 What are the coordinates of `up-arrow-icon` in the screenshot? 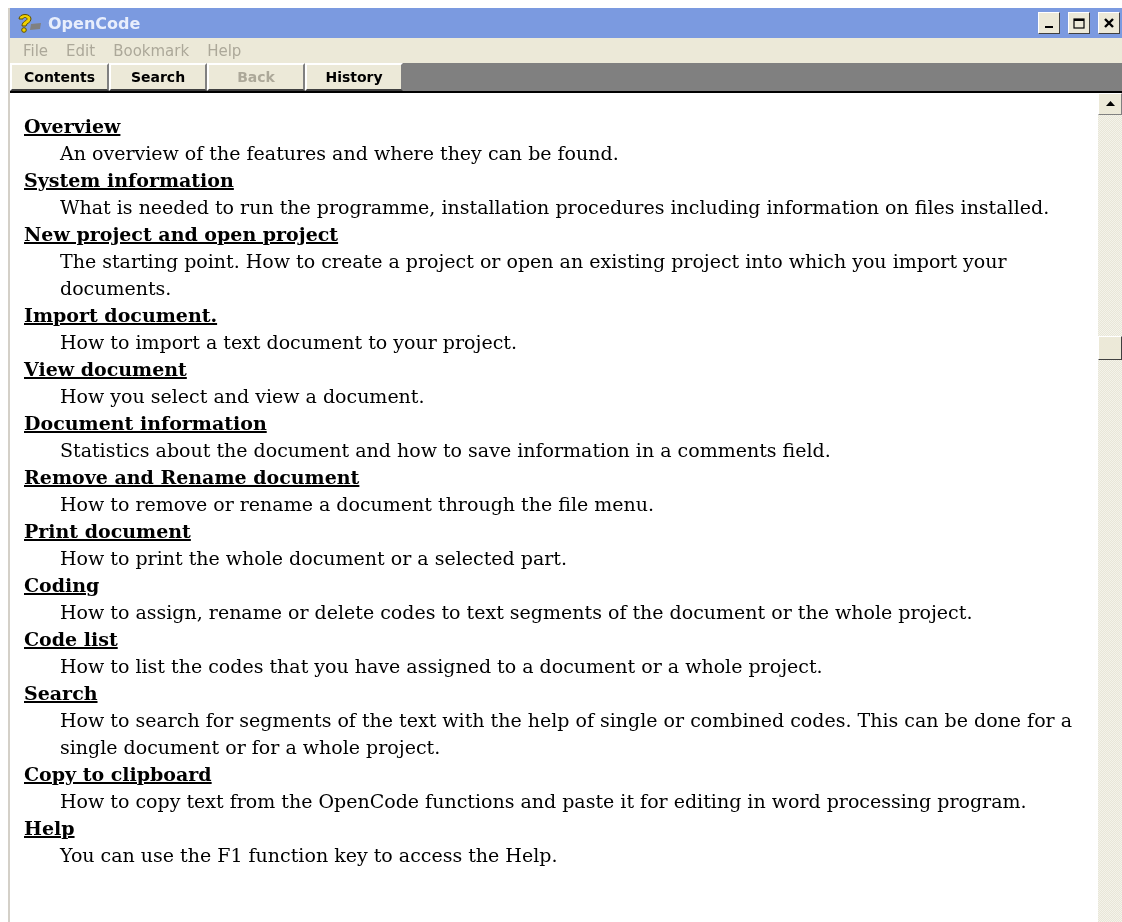 It's located at (1110, 104).